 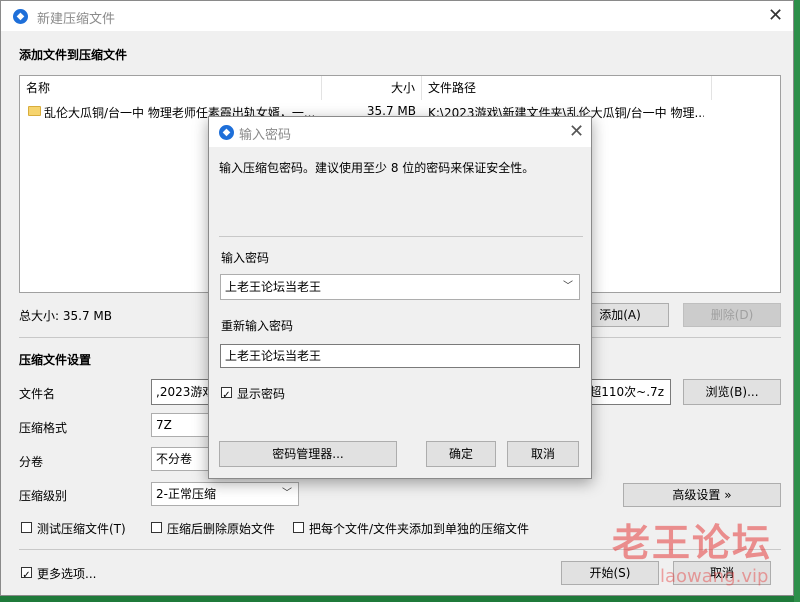 I want to click on watermark-text: 老王论坛, so click(x=692, y=543).